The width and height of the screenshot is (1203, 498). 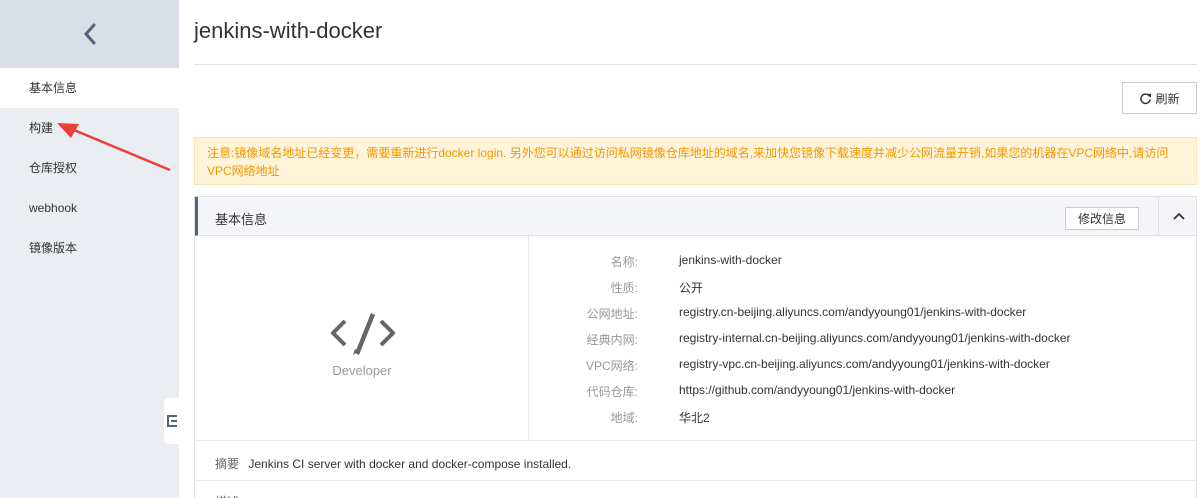 What do you see at coordinates (694, 418) in the screenshot?
I see `field-value: 华北2` at bounding box center [694, 418].